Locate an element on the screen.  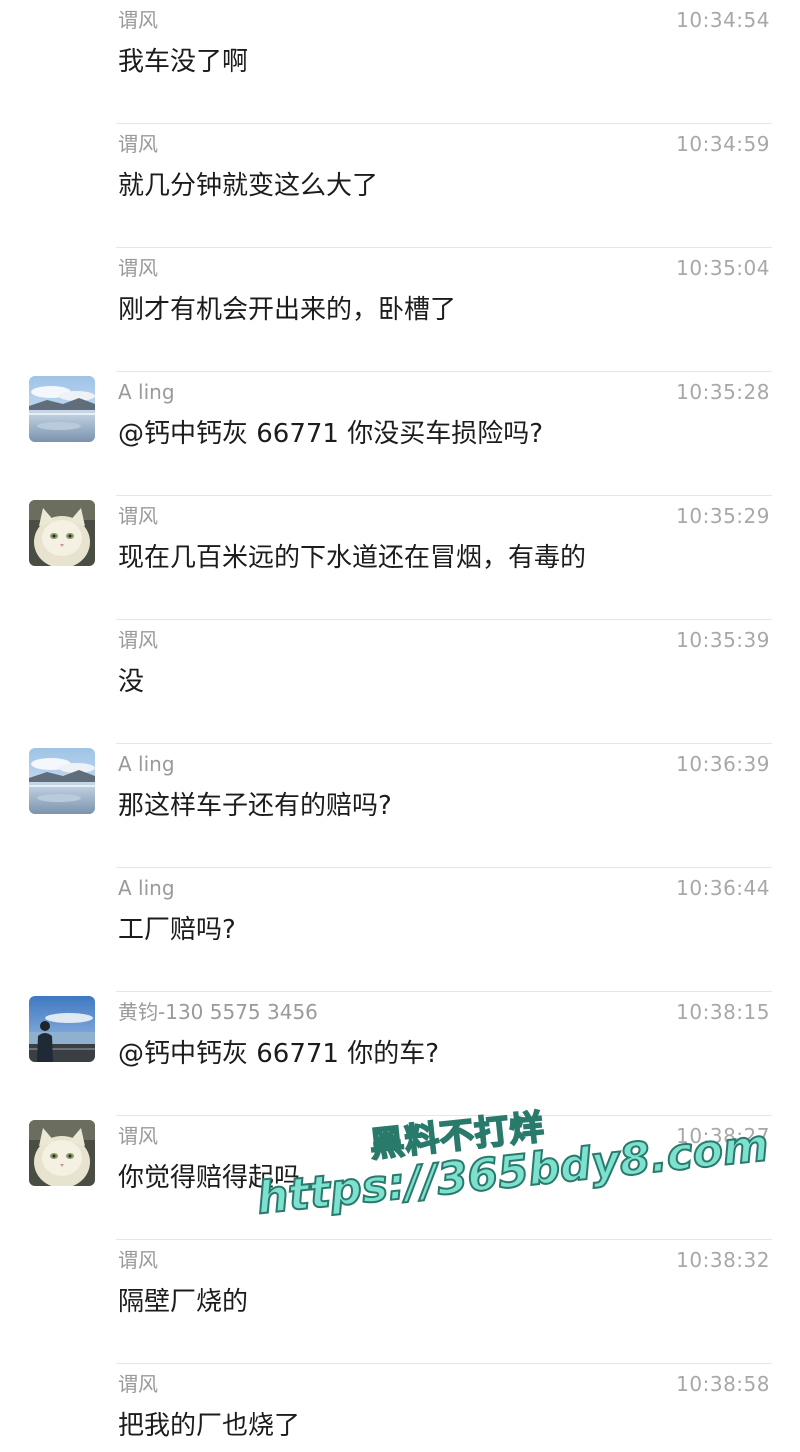
message-text: 现在几百米远的下水道还在冒烟，有毒的 is located at coordinates (352, 558).